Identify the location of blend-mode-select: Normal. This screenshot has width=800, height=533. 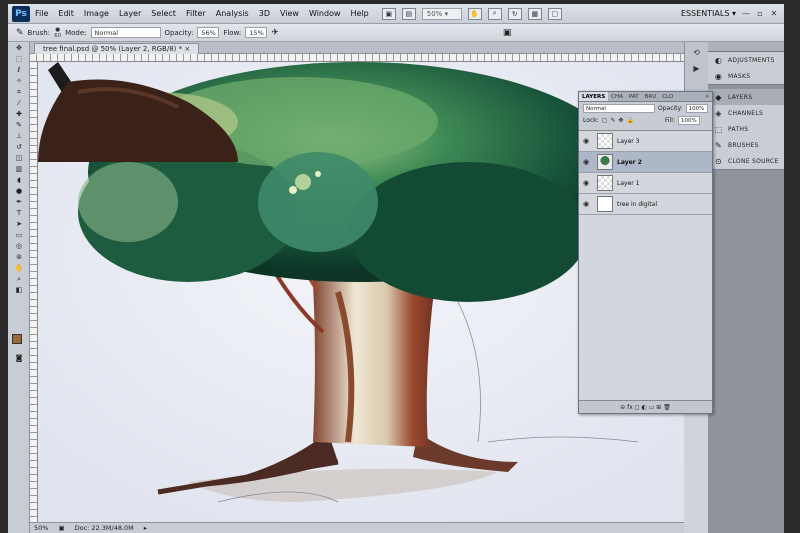
(619, 108).